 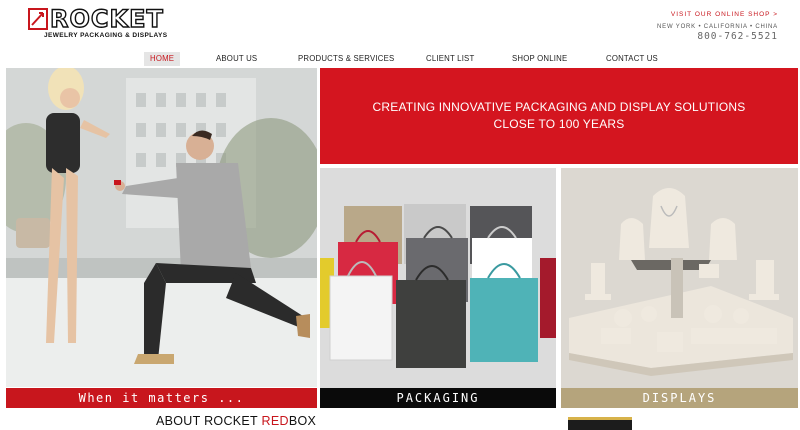 What do you see at coordinates (236, 59) in the screenshot?
I see `nav-item-about-us: ABOUT US` at bounding box center [236, 59].